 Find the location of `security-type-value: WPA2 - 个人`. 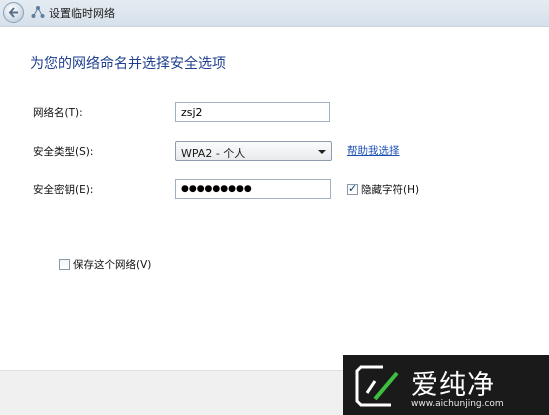

security-type-value: WPA2 - 个人 is located at coordinates (213, 153).